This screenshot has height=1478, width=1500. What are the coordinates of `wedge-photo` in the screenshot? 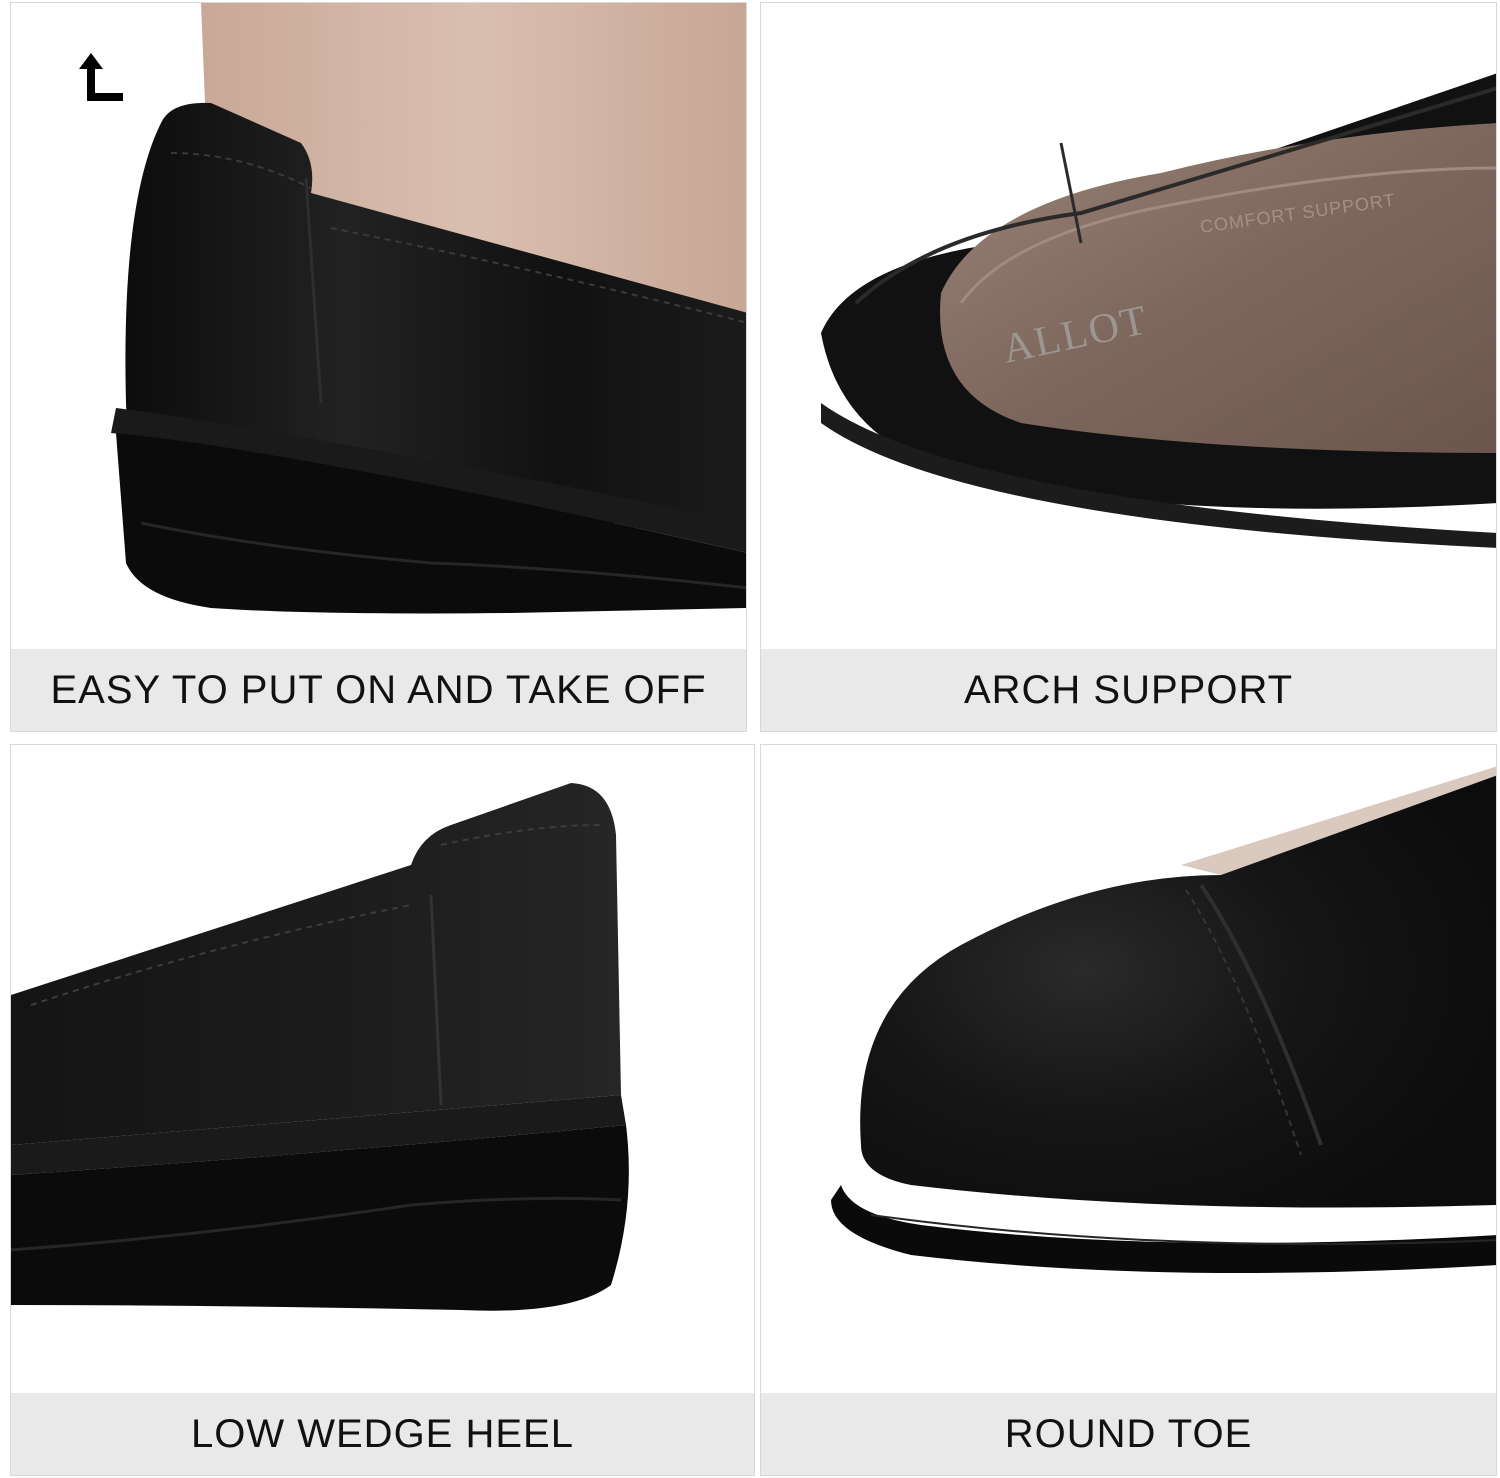 It's located at (320, 1047).